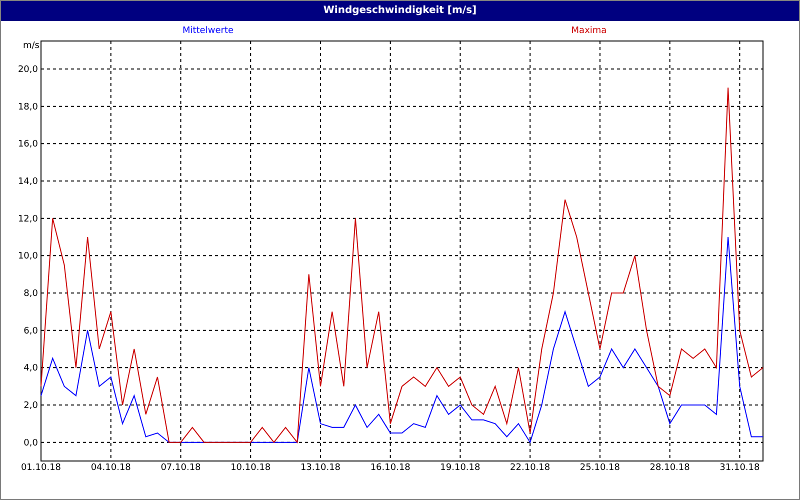 This screenshot has width=800, height=500. I want to click on y-tick-label: 4,0, so click(31, 369).